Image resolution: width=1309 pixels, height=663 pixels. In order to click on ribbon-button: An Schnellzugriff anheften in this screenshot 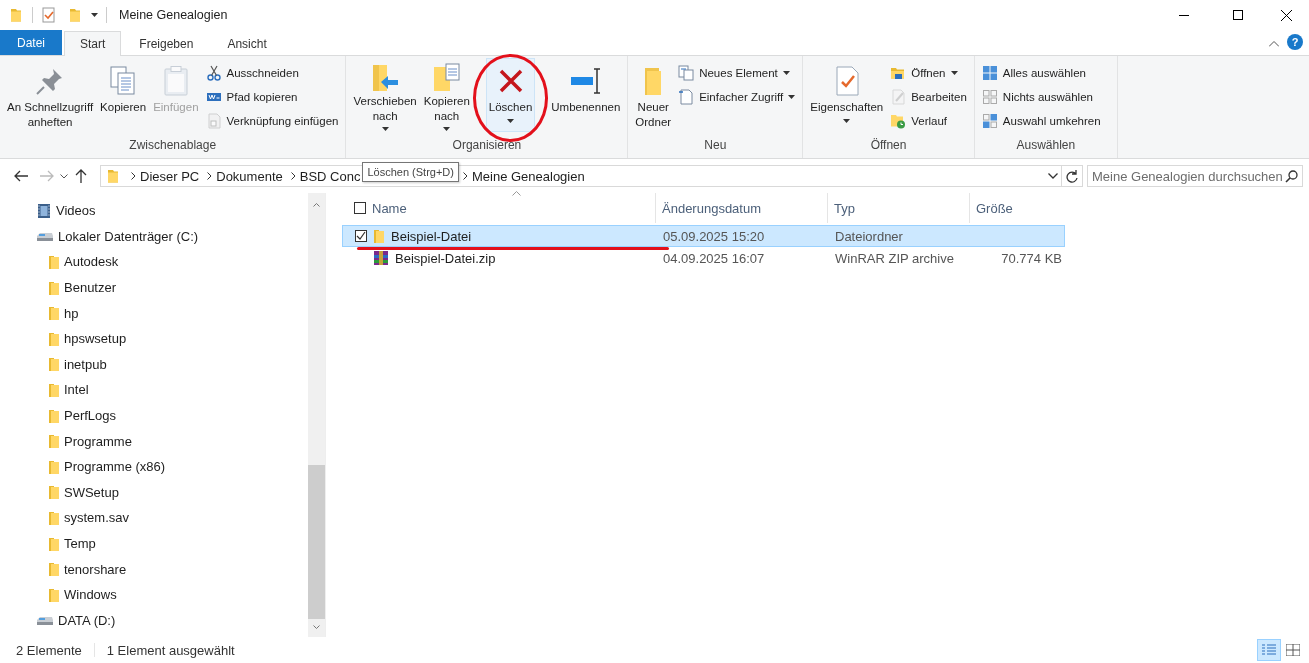, I will do `click(50, 95)`.